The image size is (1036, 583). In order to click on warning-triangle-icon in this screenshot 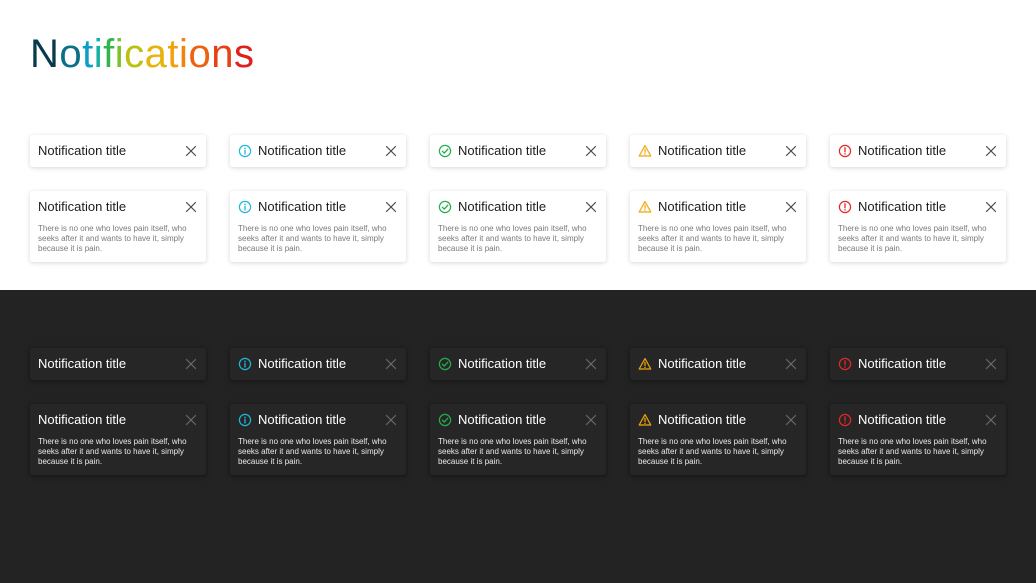, I will do `click(645, 420)`.